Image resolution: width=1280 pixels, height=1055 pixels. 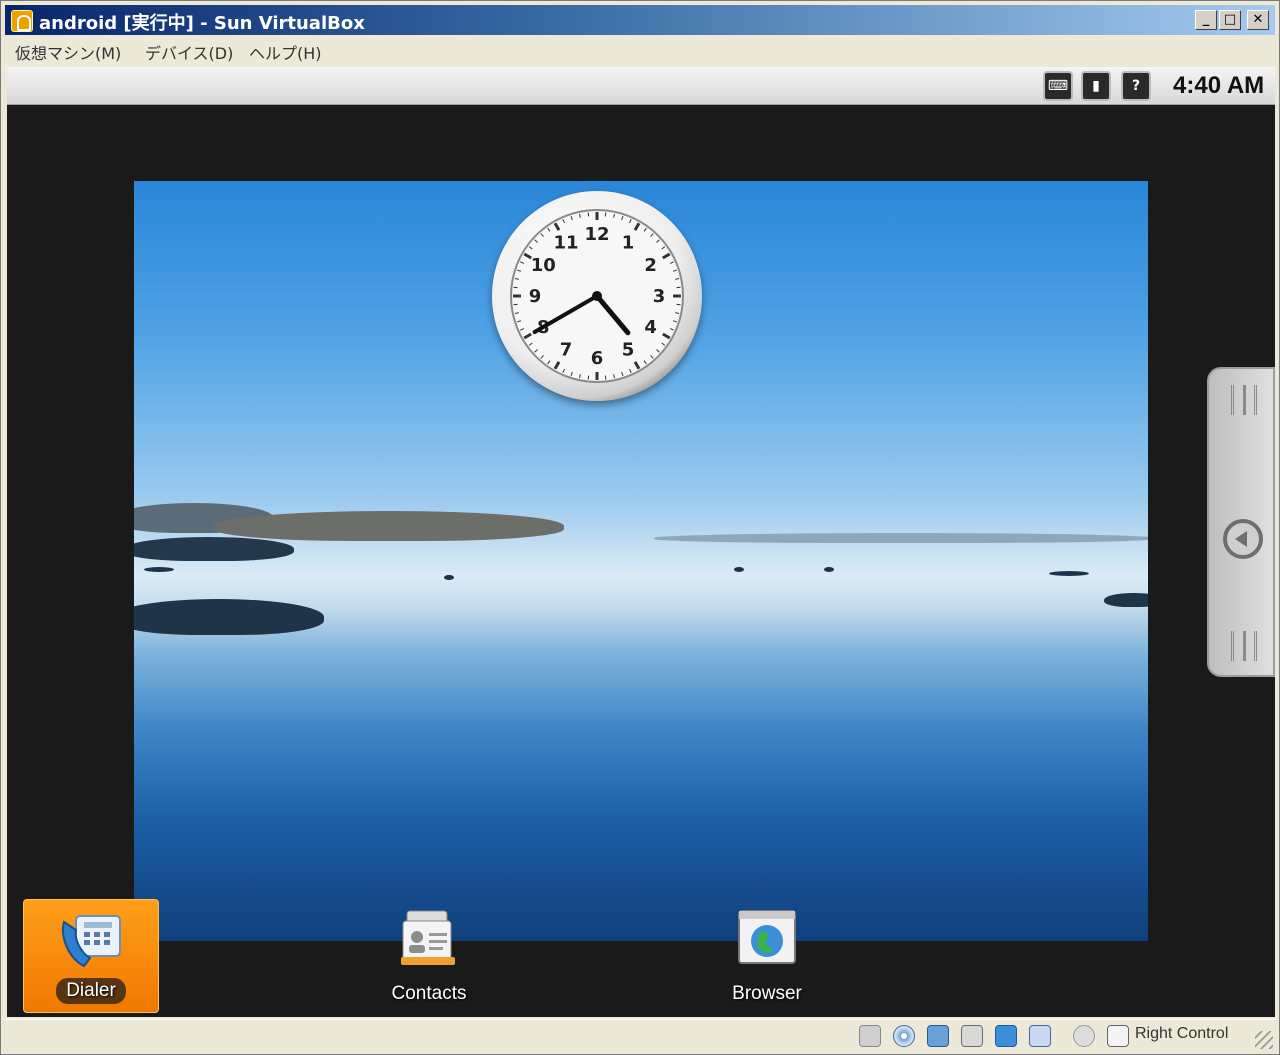 What do you see at coordinates (650, 265) in the screenshot?
I see `clock-number: 2` at bounding box center [650, 265].